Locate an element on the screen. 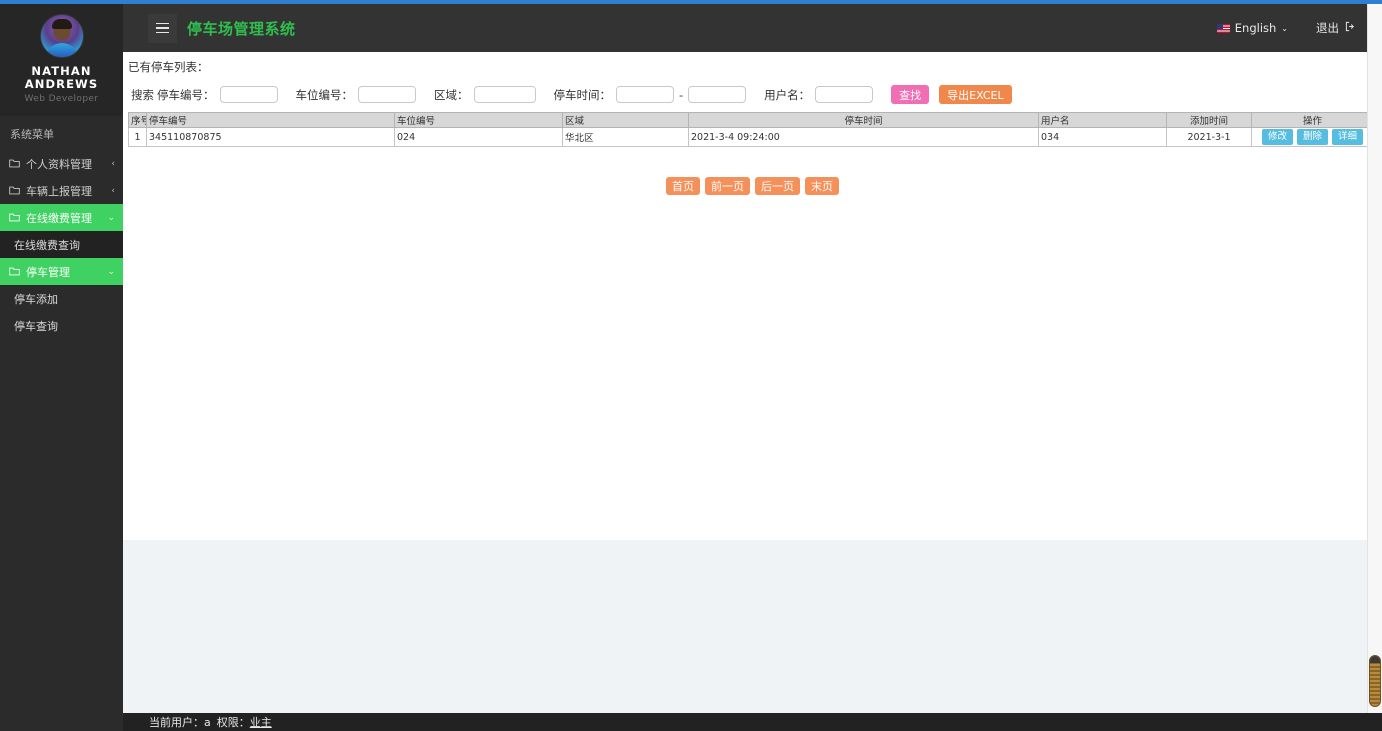 The height and width of the screenshot is (731, 1382). logout-button: 退出 is located at coordinates (1336, 28).